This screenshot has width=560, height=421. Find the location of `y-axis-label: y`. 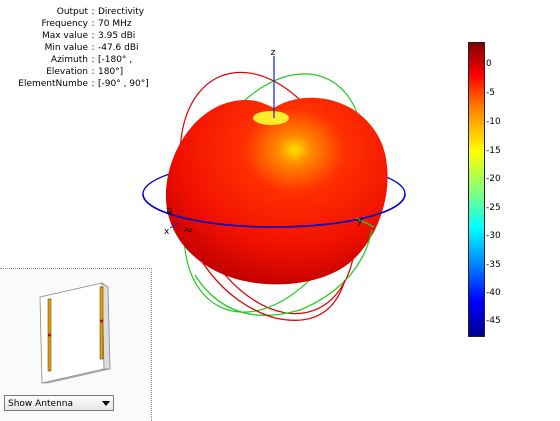

y-axis-label: y is located at coordinates (360, 222).